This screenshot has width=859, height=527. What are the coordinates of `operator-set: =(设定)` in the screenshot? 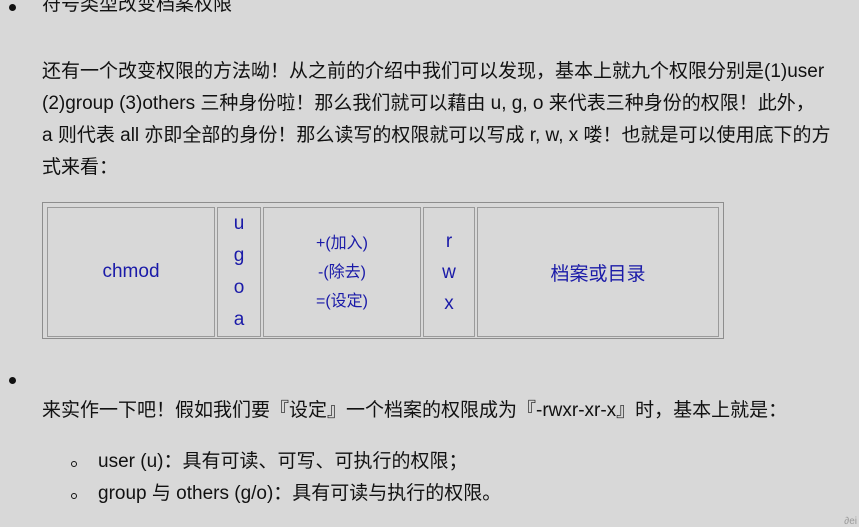 It's located at (341, 301).